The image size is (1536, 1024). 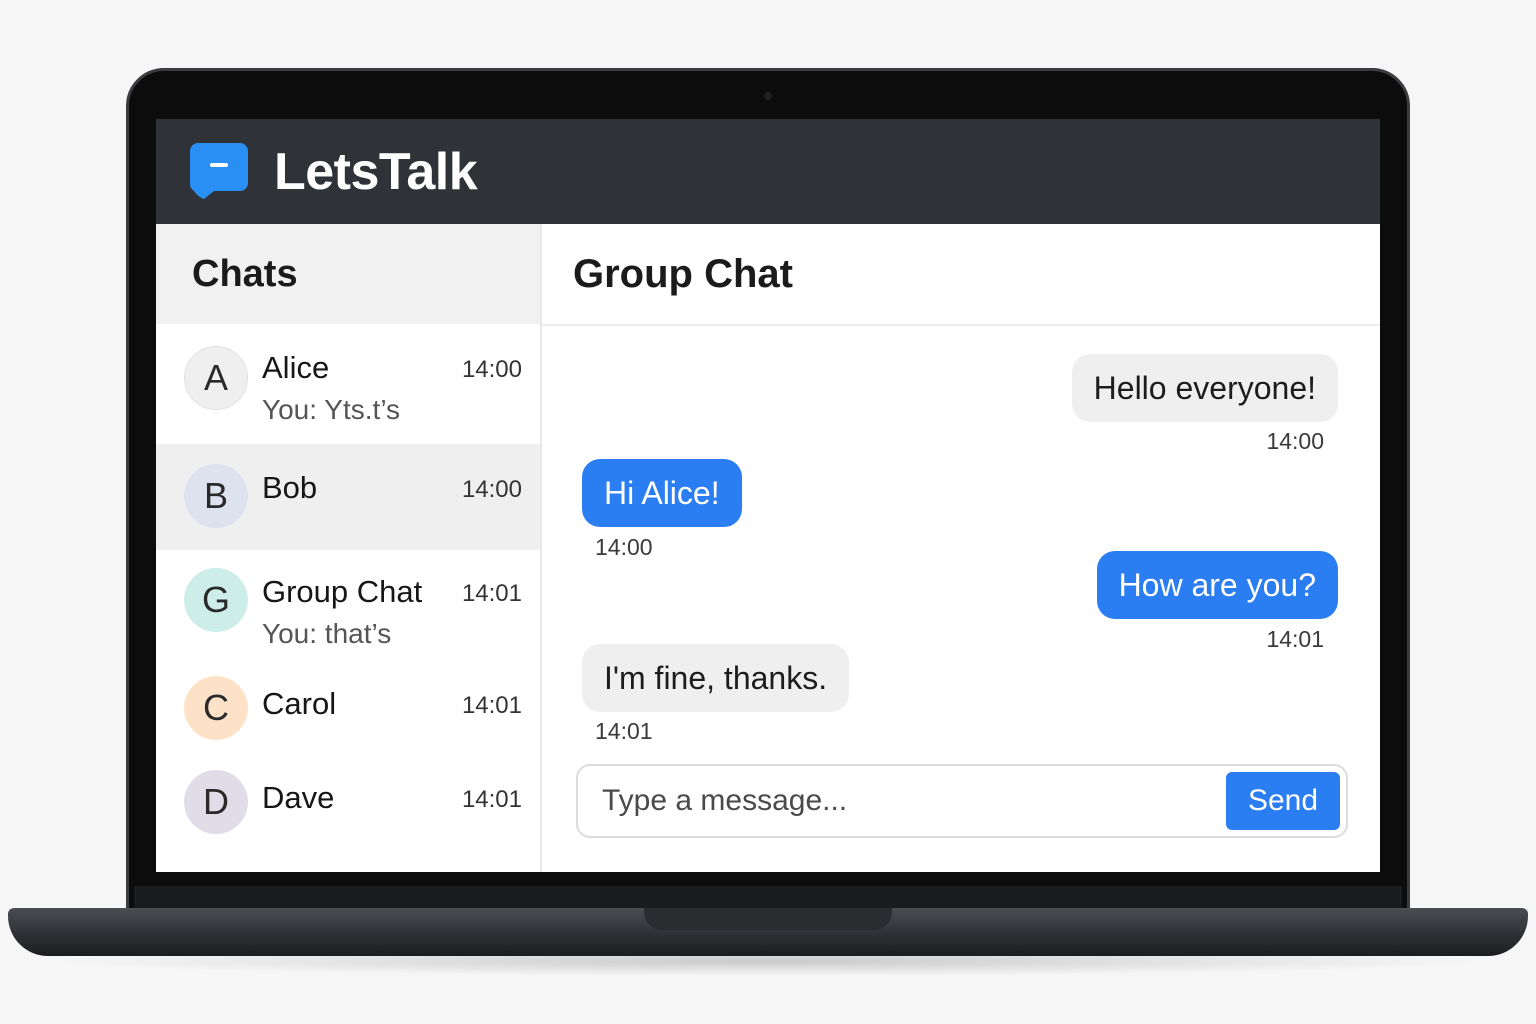 I want to click on conversation-title: Group Chat, so click(x=683, y=273).